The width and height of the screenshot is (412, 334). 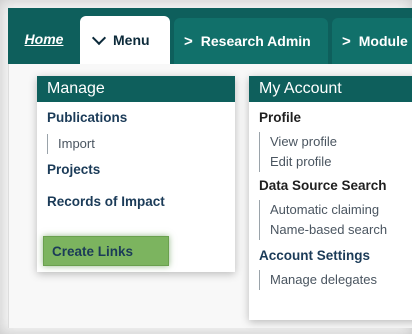 What do you see at coordinates (93, 251) in the screenshot?
I see `create-links-label: Create Links` at bounding box center [93, 251].